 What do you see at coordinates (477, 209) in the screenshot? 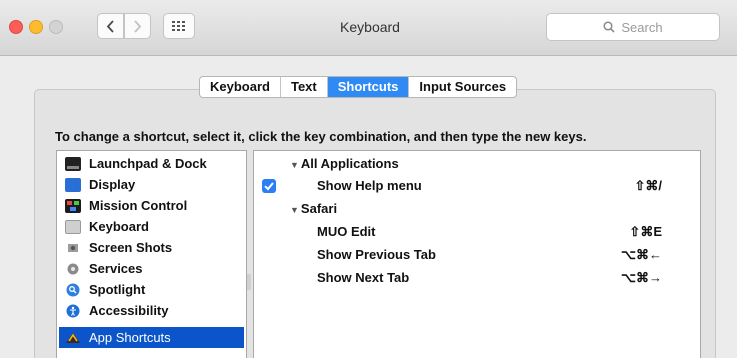
I see `group-safari: ▼ Safari` at bounding box center [477, 209].